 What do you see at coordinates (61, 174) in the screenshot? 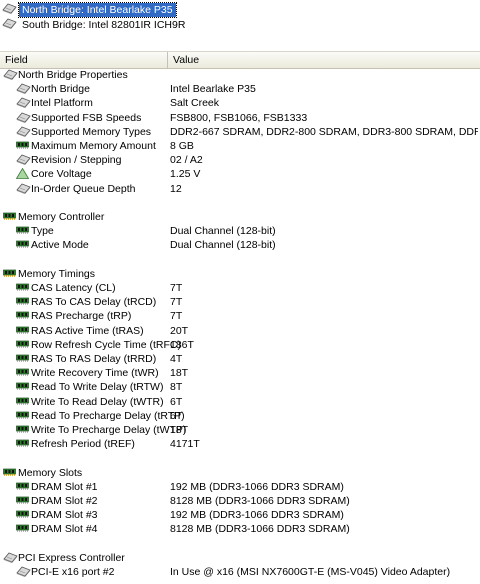
I see `property-field: Core Voltage` at bounding box center [61, 174].